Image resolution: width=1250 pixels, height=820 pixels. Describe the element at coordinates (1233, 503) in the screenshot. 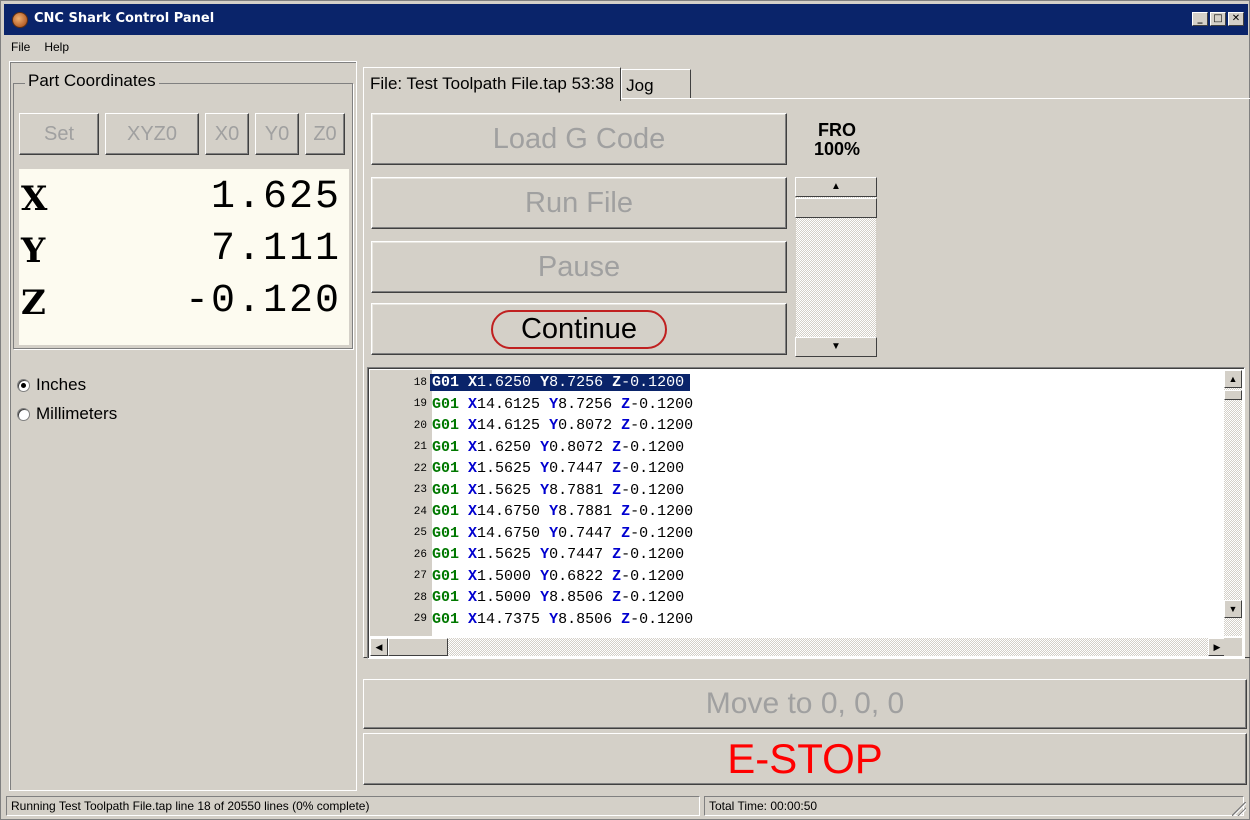

I see `vertical-scrollbar: ▲ ▼` at that location.